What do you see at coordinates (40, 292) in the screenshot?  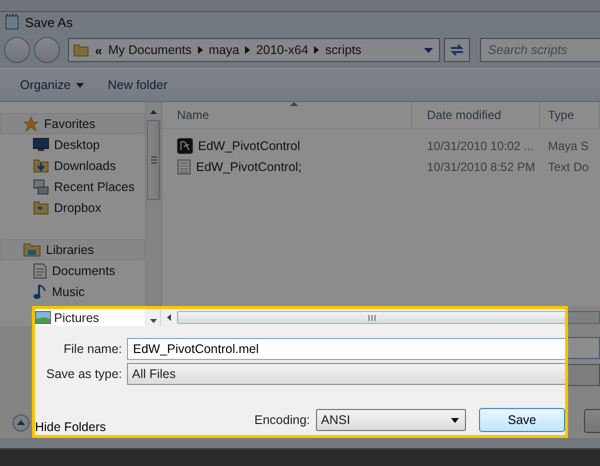 I see `music-note-icon` at bounding box center [40, 292].